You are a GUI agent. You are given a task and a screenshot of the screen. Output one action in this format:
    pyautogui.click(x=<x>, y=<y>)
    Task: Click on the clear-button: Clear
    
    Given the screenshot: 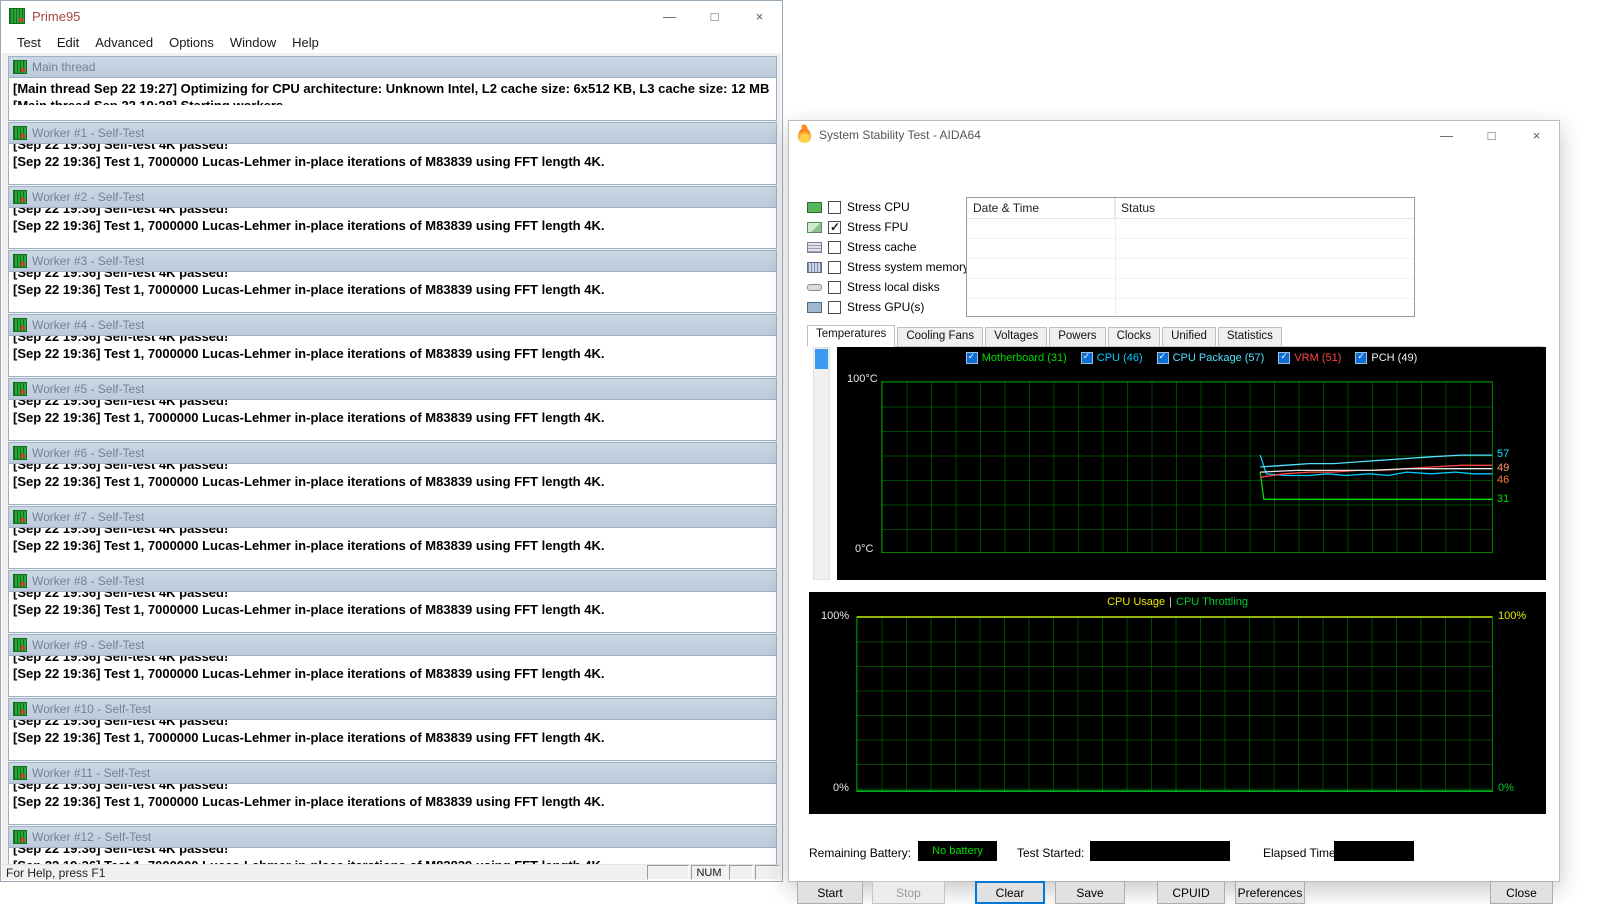 What is the action you would take?
    pyautogui.click(x=1010, y=892)
    